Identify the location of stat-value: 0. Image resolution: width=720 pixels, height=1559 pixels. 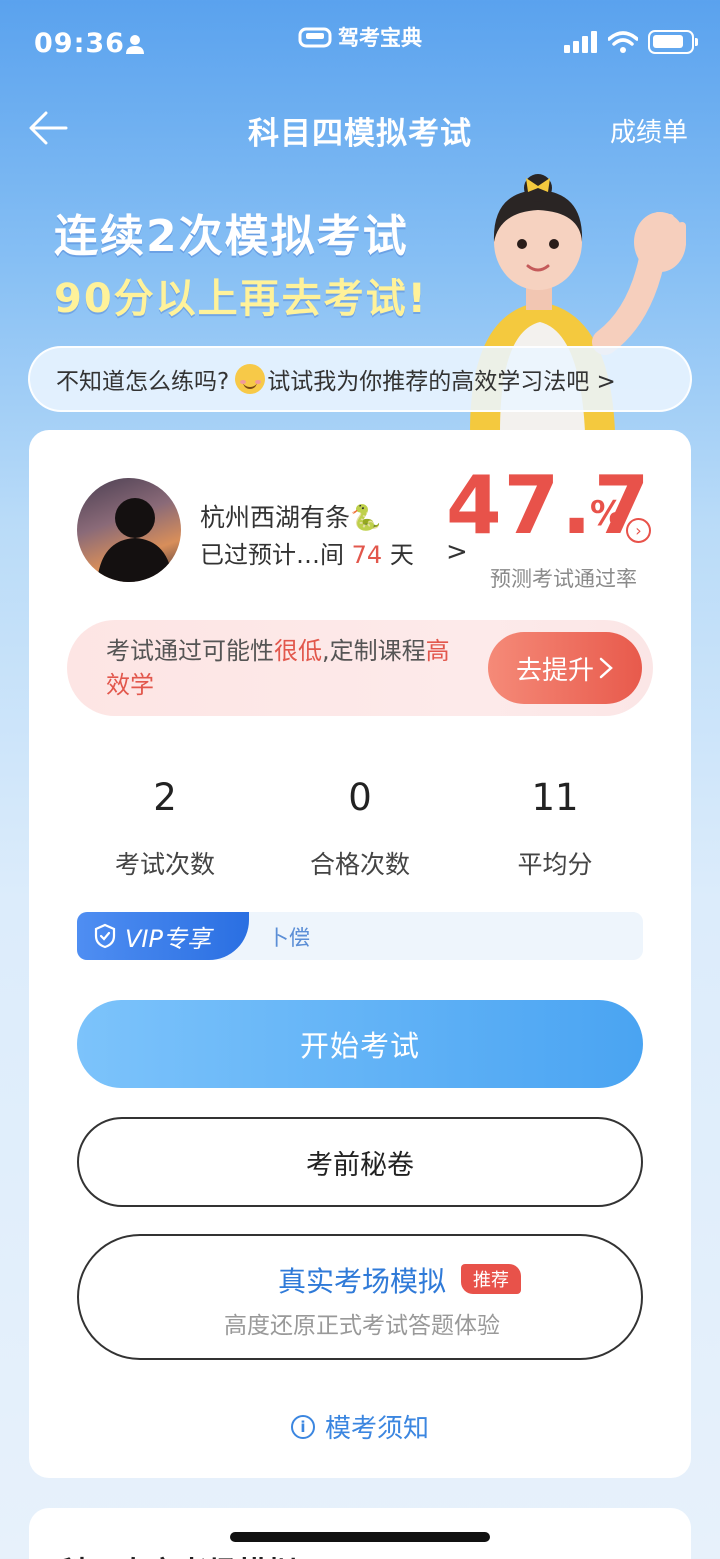
(360, 797).